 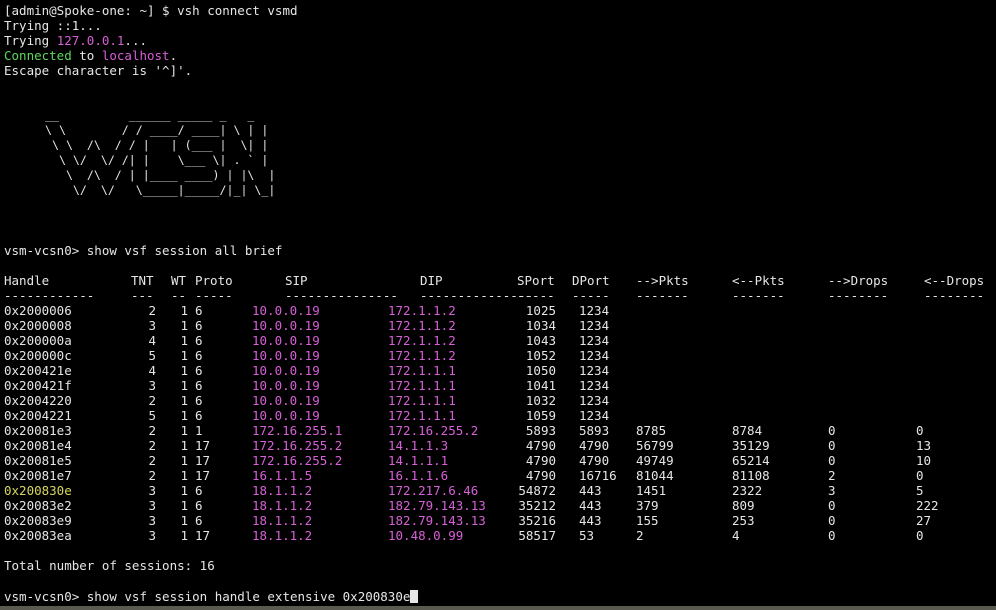 I want to click on table-row: 0x2004220 2 1 6 10.0.0.19 172.1.1.1 1032 1234, so click(x=498, y=400).